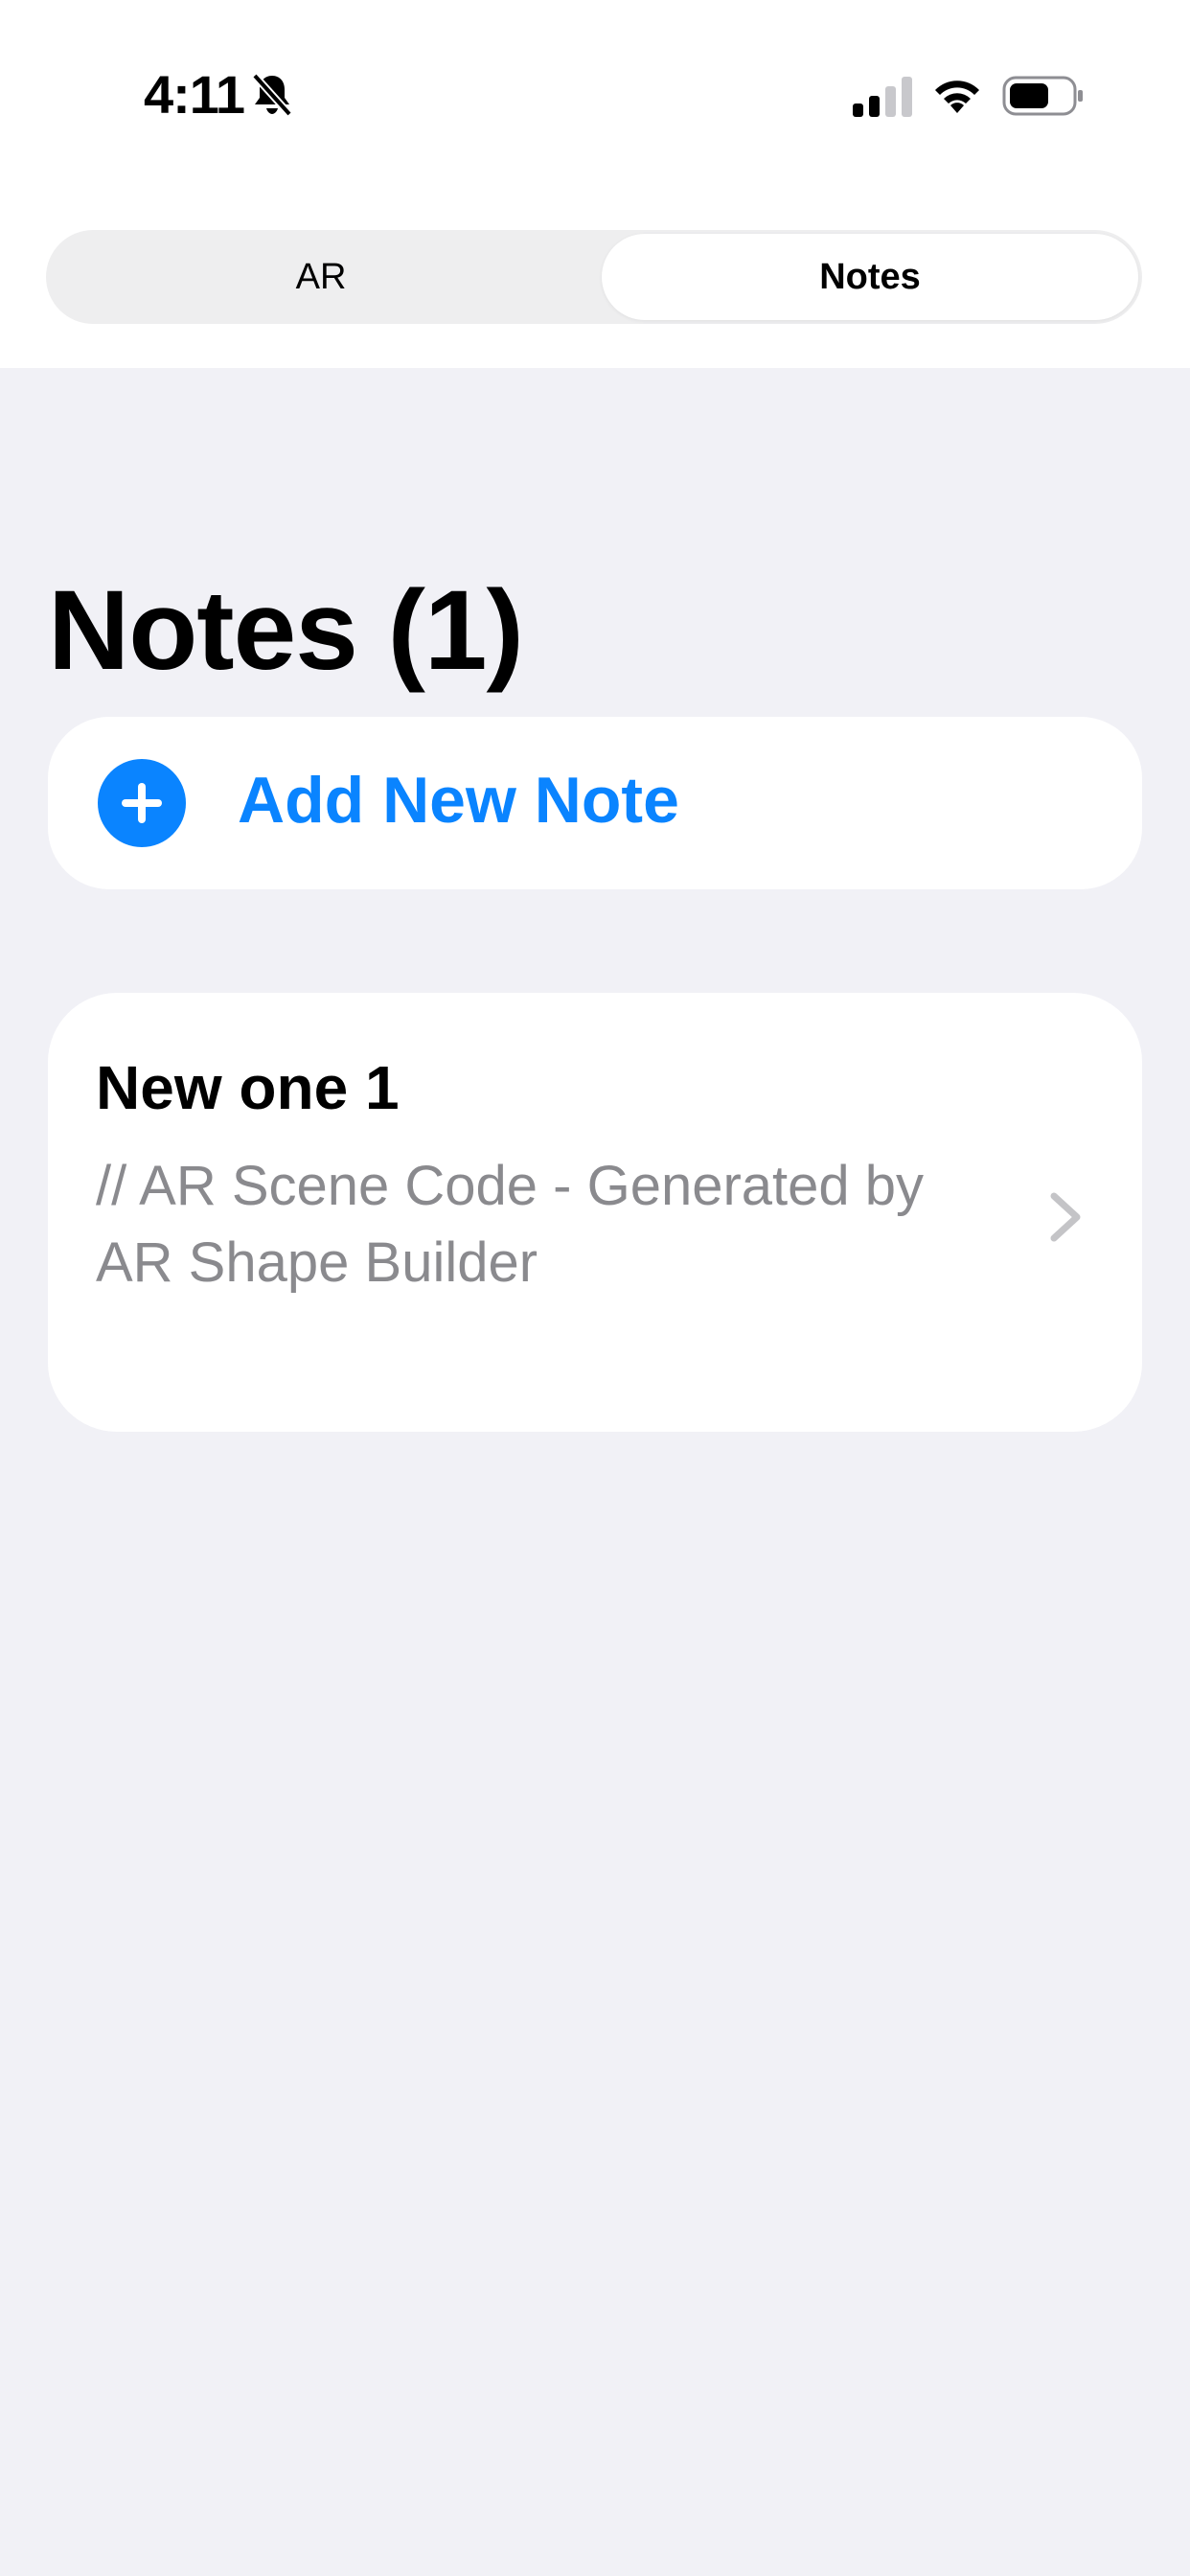 This screenshot has width=1190, height=2576. I want to click on add-new-note-button: Add New Note, so click(595, 803).